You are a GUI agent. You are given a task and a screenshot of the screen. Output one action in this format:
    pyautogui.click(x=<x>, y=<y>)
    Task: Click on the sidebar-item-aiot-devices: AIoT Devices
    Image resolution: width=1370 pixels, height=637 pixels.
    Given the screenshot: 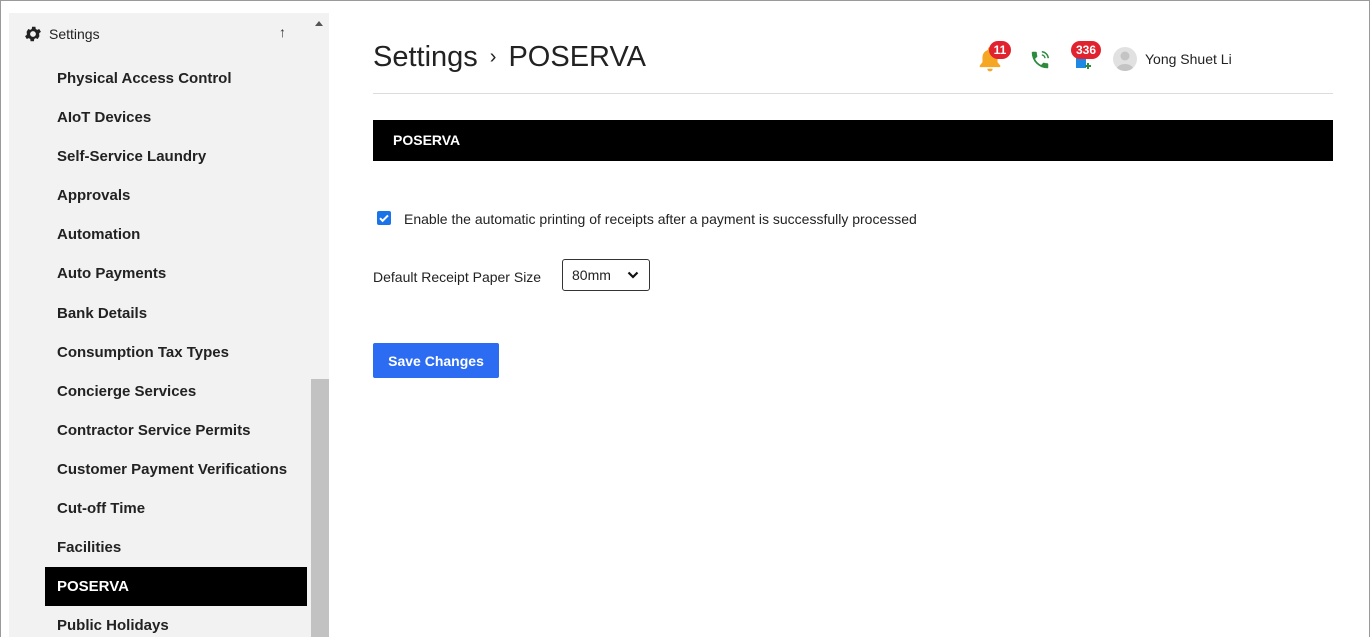 What is the action you would take?
    pyautogui.click(x=176, y=117)
    